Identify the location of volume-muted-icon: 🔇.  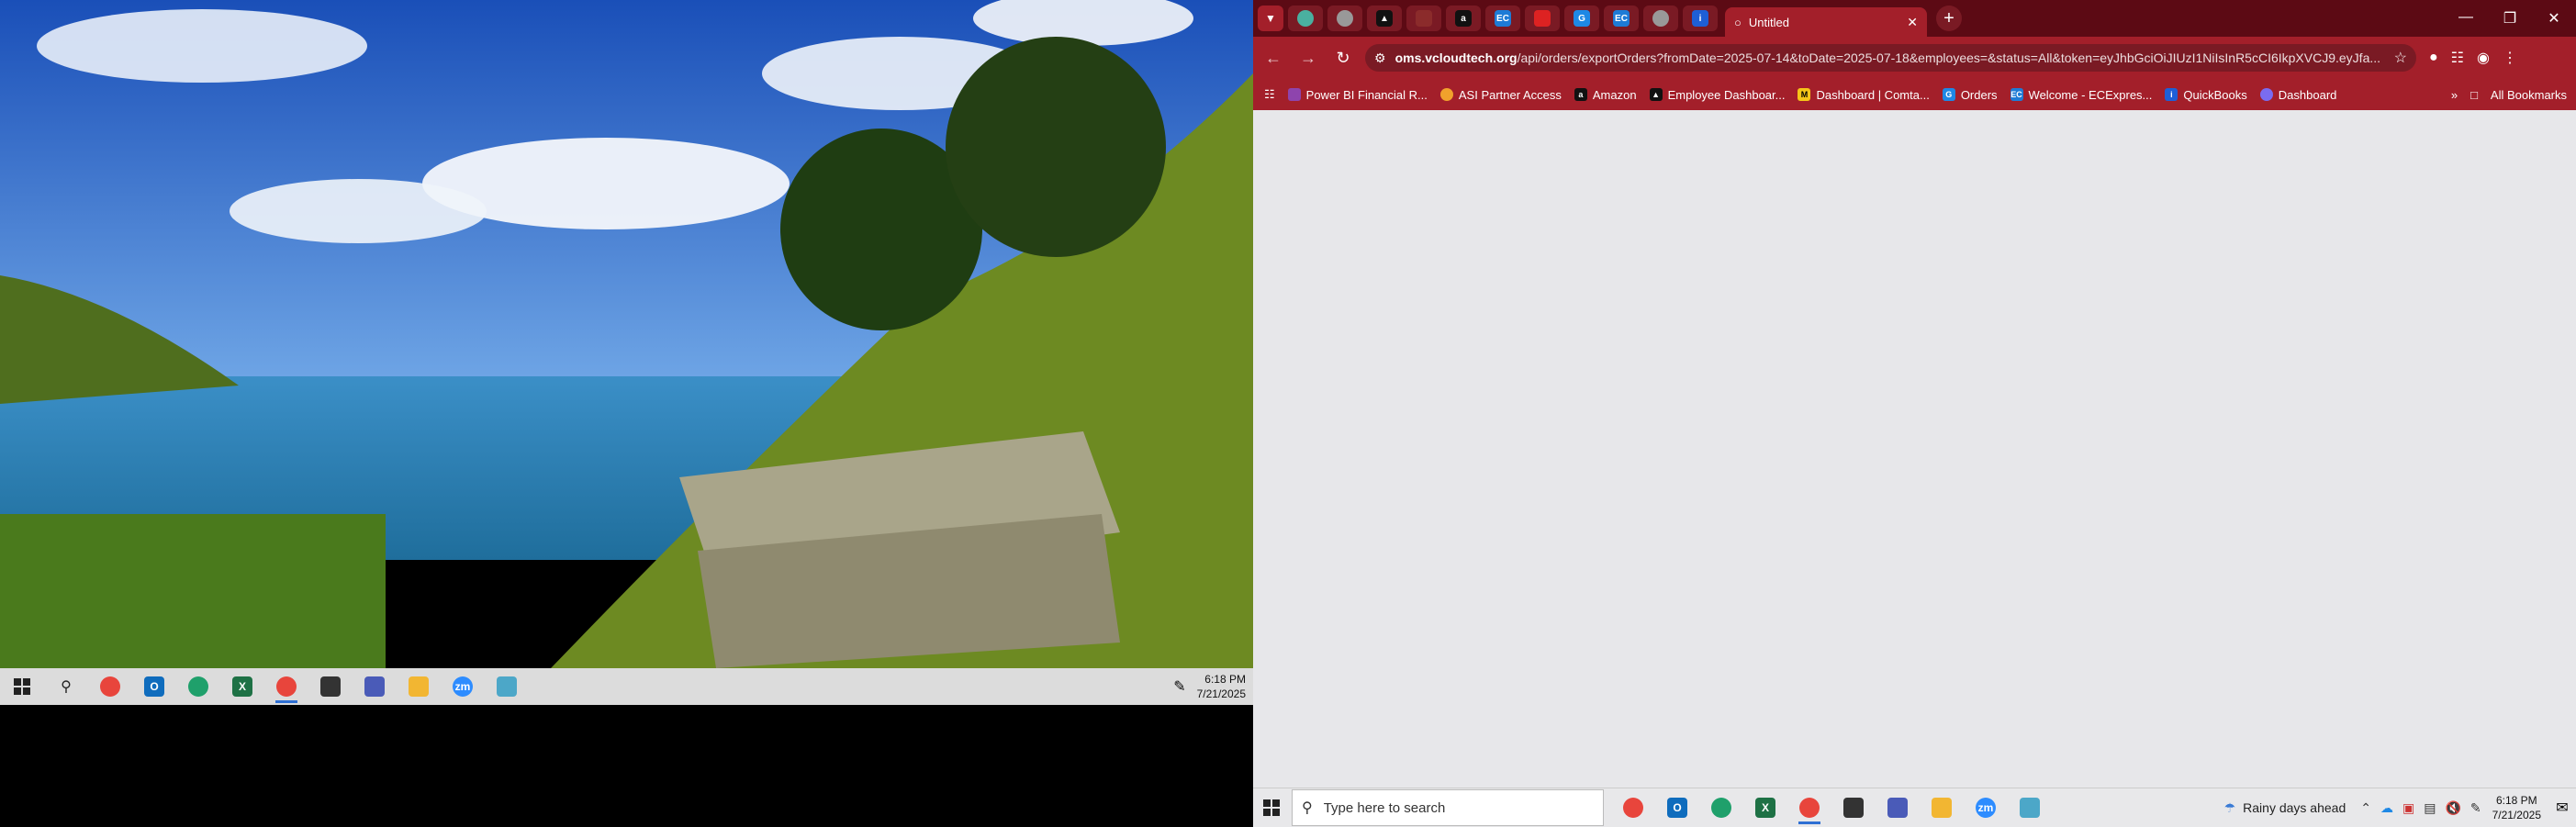
(2452, 808).